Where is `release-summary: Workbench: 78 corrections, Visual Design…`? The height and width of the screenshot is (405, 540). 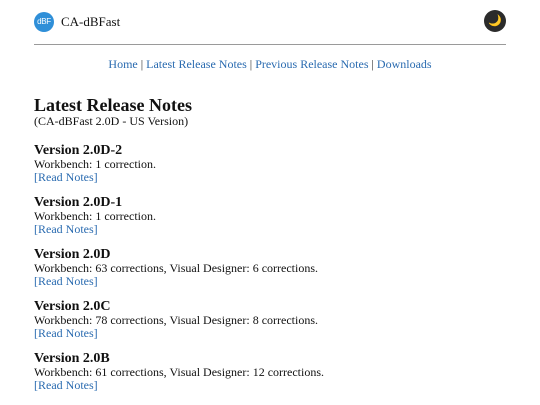 release-summary: Workbench: 78 corrections, Visual Design… is located at coordinates (176, 320).